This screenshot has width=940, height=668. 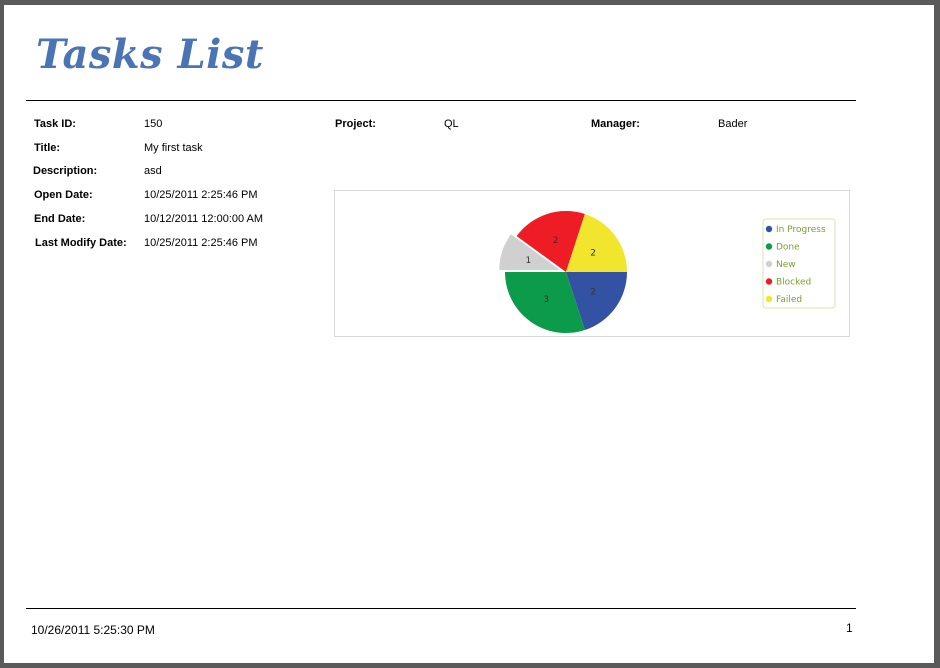 What do you see at coordinates (451, 124) in the screenshot?
I see `project-value: QL` at bounding box center [451, 124].